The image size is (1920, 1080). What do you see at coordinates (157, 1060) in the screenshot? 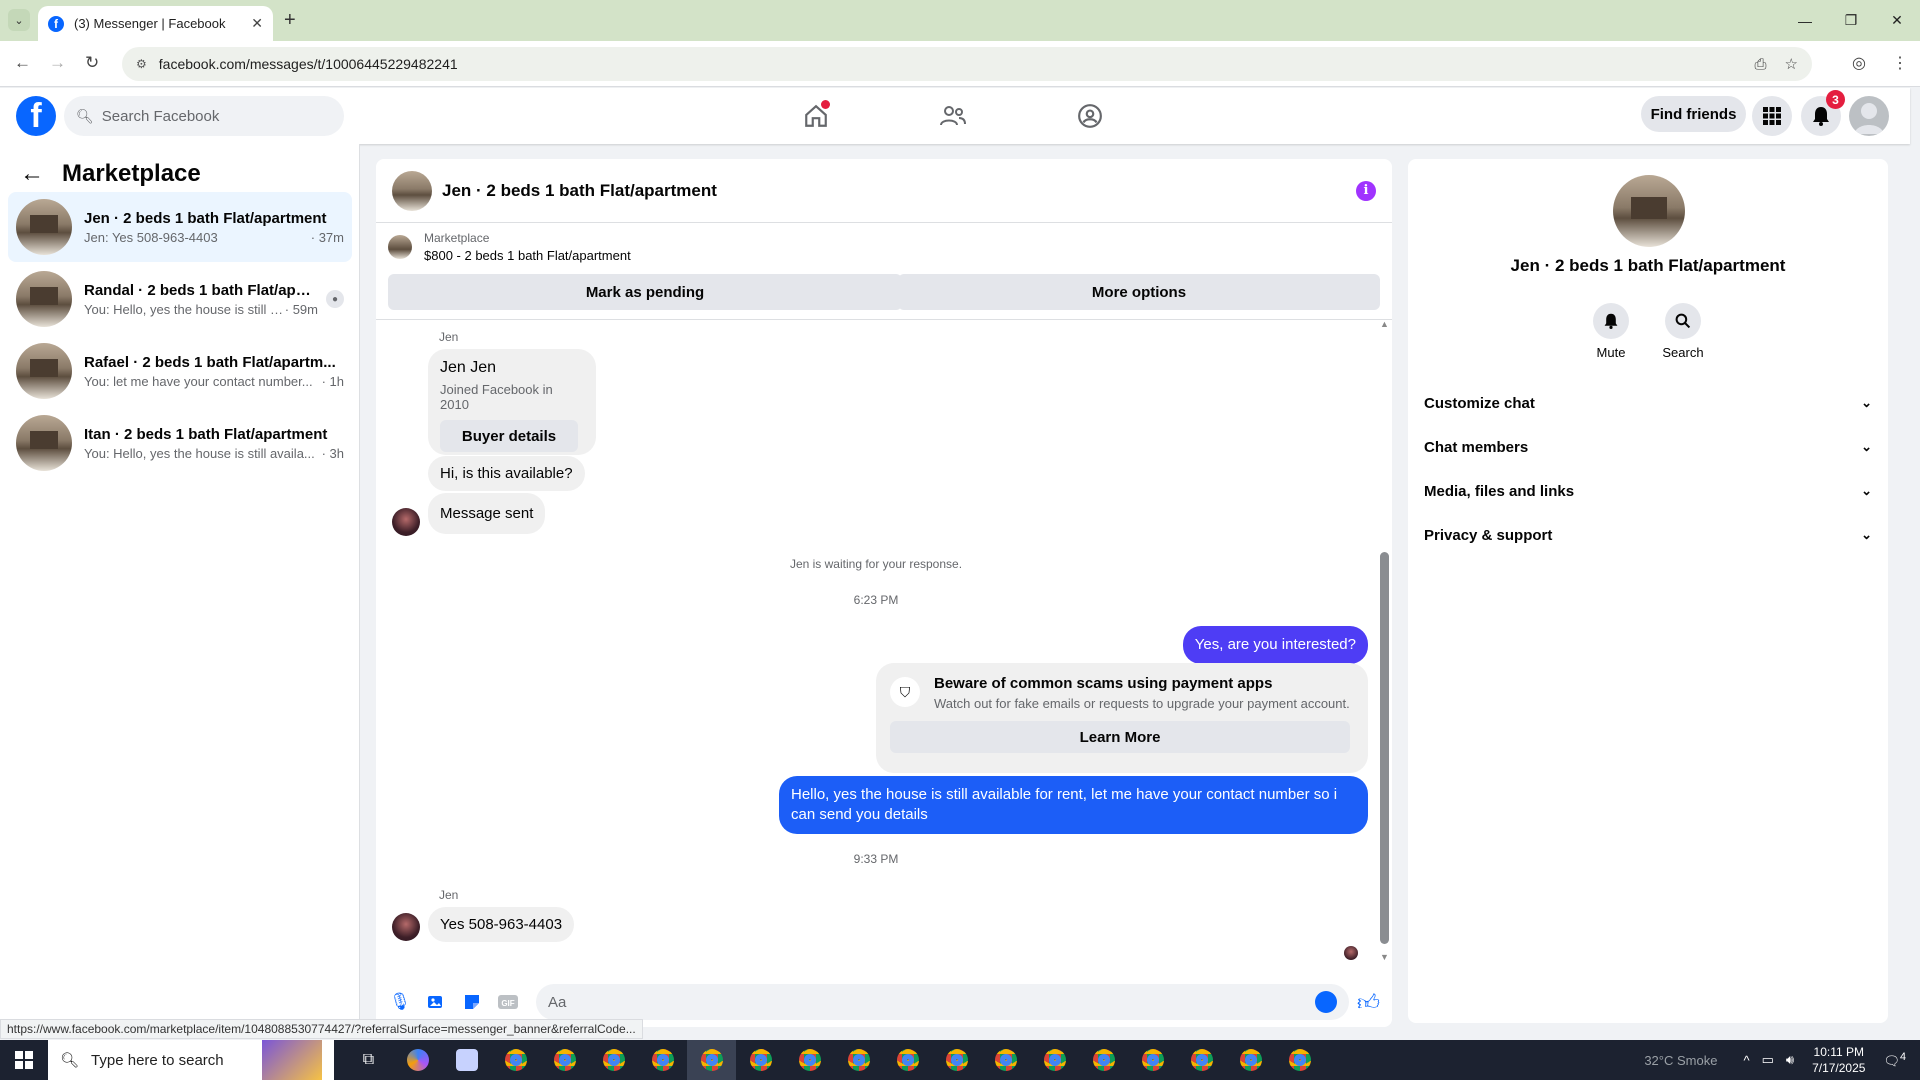
I see `taskbar-search-placeholder: Type here to search` at bounding box center [157, 1060].